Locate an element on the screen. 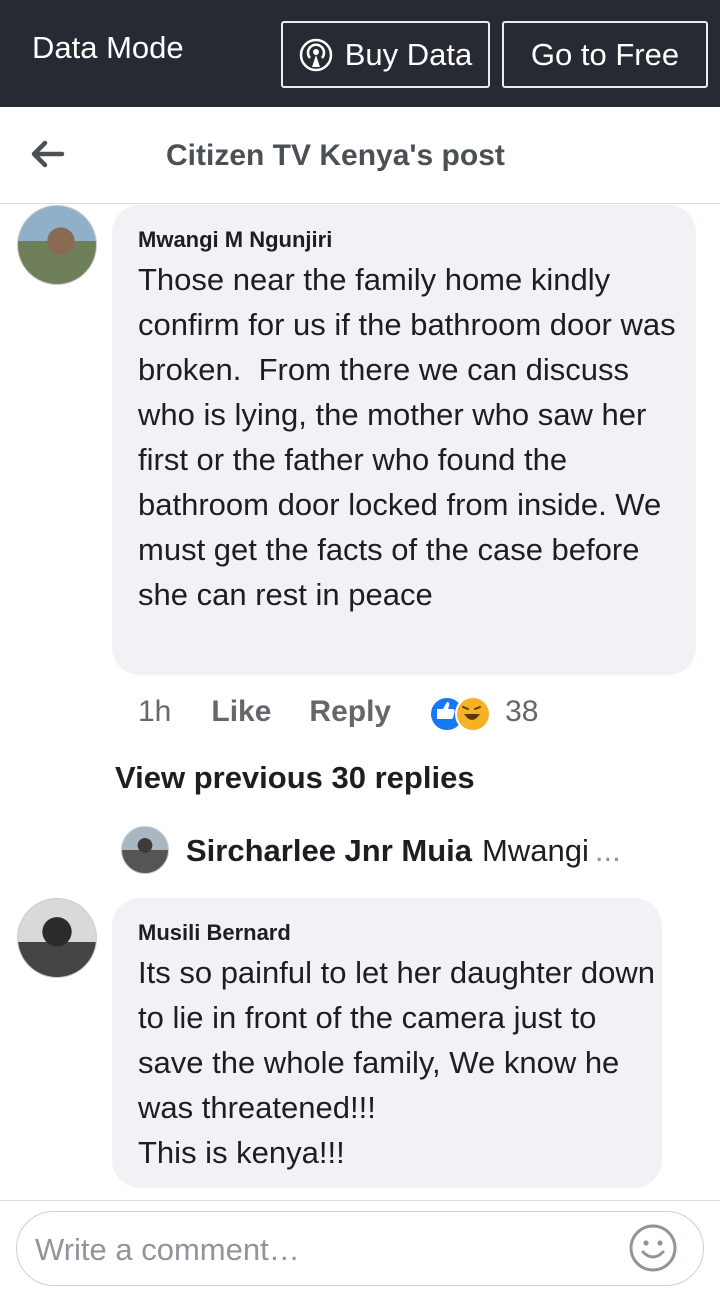  go-to-free-label: Go to Free is located at coordinates (605, 54).